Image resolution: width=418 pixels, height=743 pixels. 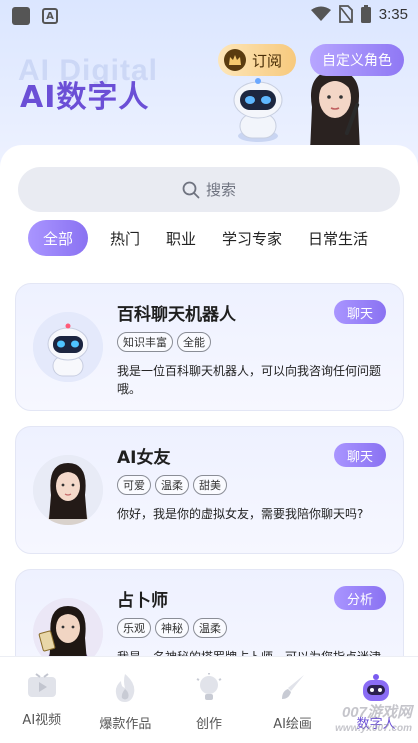 I want to click on tab-all: 全部, so click(x=58, y=238).